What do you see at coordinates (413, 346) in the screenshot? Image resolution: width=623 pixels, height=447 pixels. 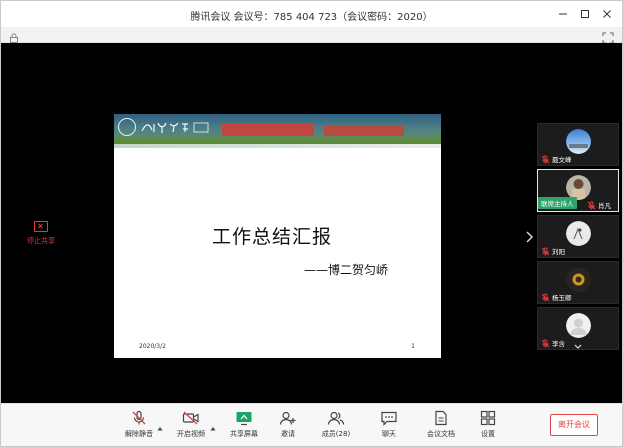 I see `slide-page-number: 1` at bounding box center [413, 346].